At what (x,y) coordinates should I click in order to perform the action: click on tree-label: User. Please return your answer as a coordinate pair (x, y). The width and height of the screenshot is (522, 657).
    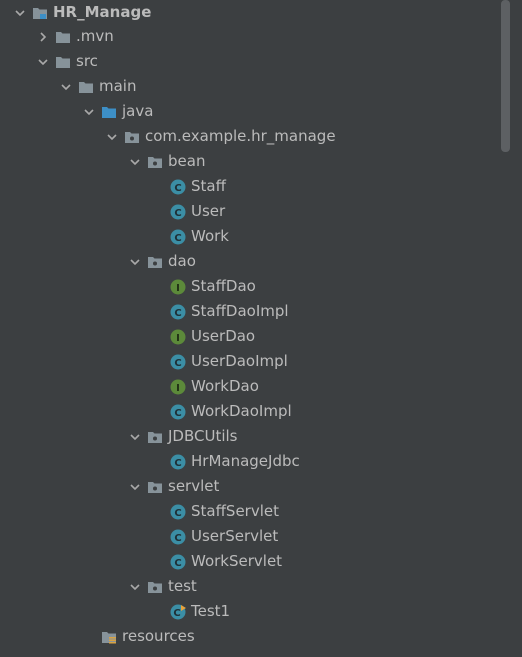
    Looking at the image, I should click on (208, 211).